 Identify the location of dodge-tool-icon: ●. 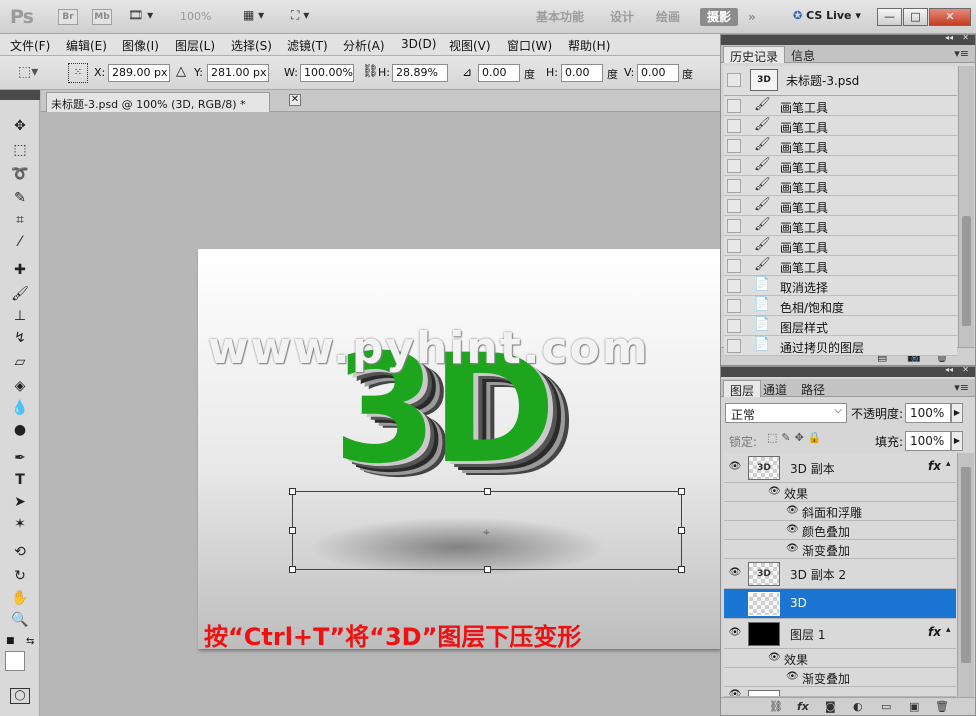
(20, 430).